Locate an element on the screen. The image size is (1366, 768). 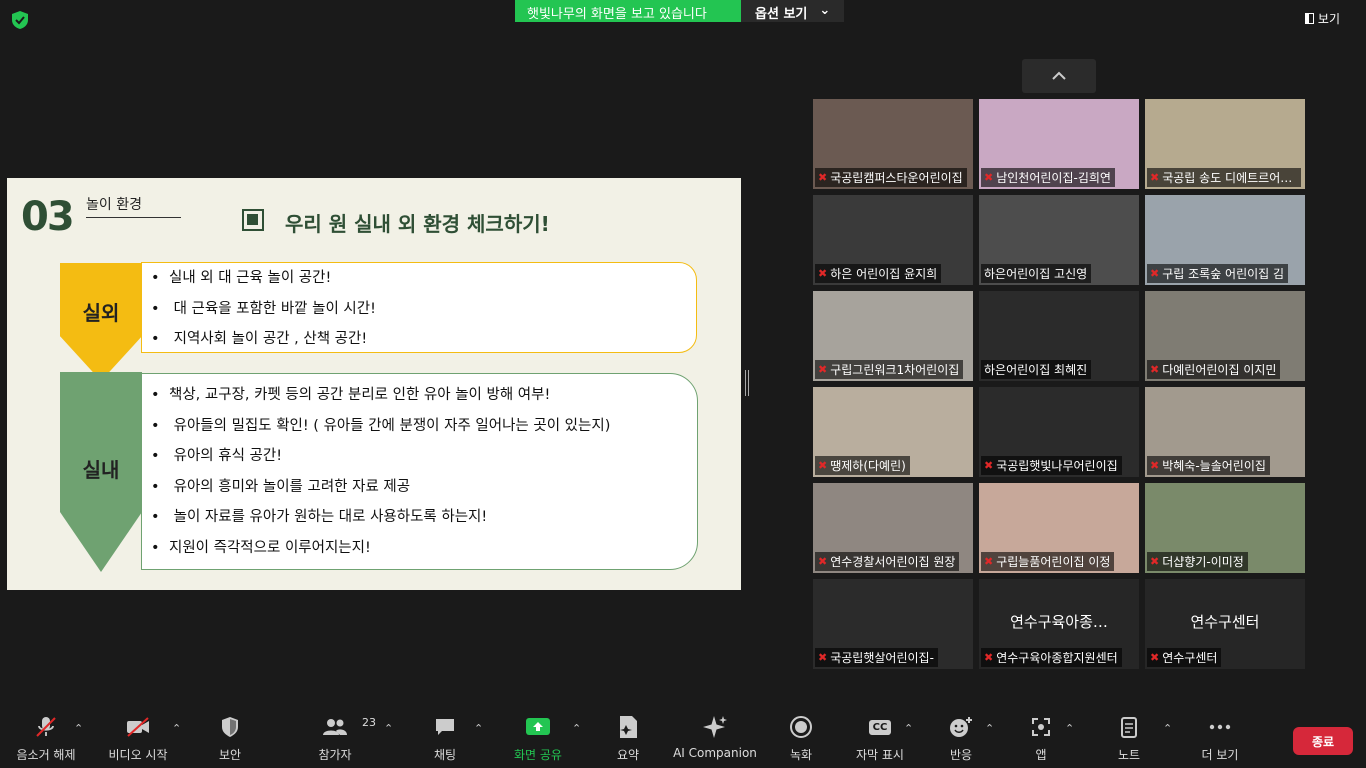
checkbox-icon is located at coordinates (253, 220).